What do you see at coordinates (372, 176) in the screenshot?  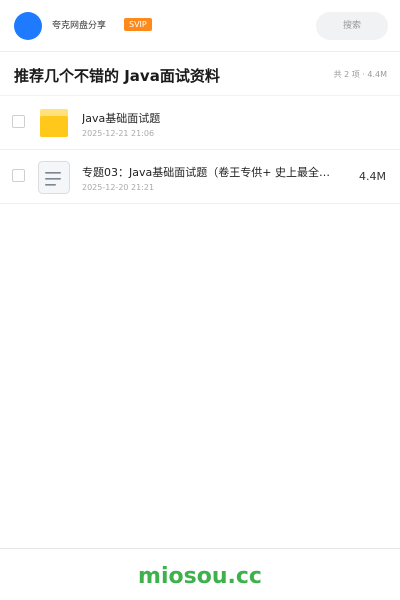 I see `file-size: 4.4M` at bounding box center [372, 176].